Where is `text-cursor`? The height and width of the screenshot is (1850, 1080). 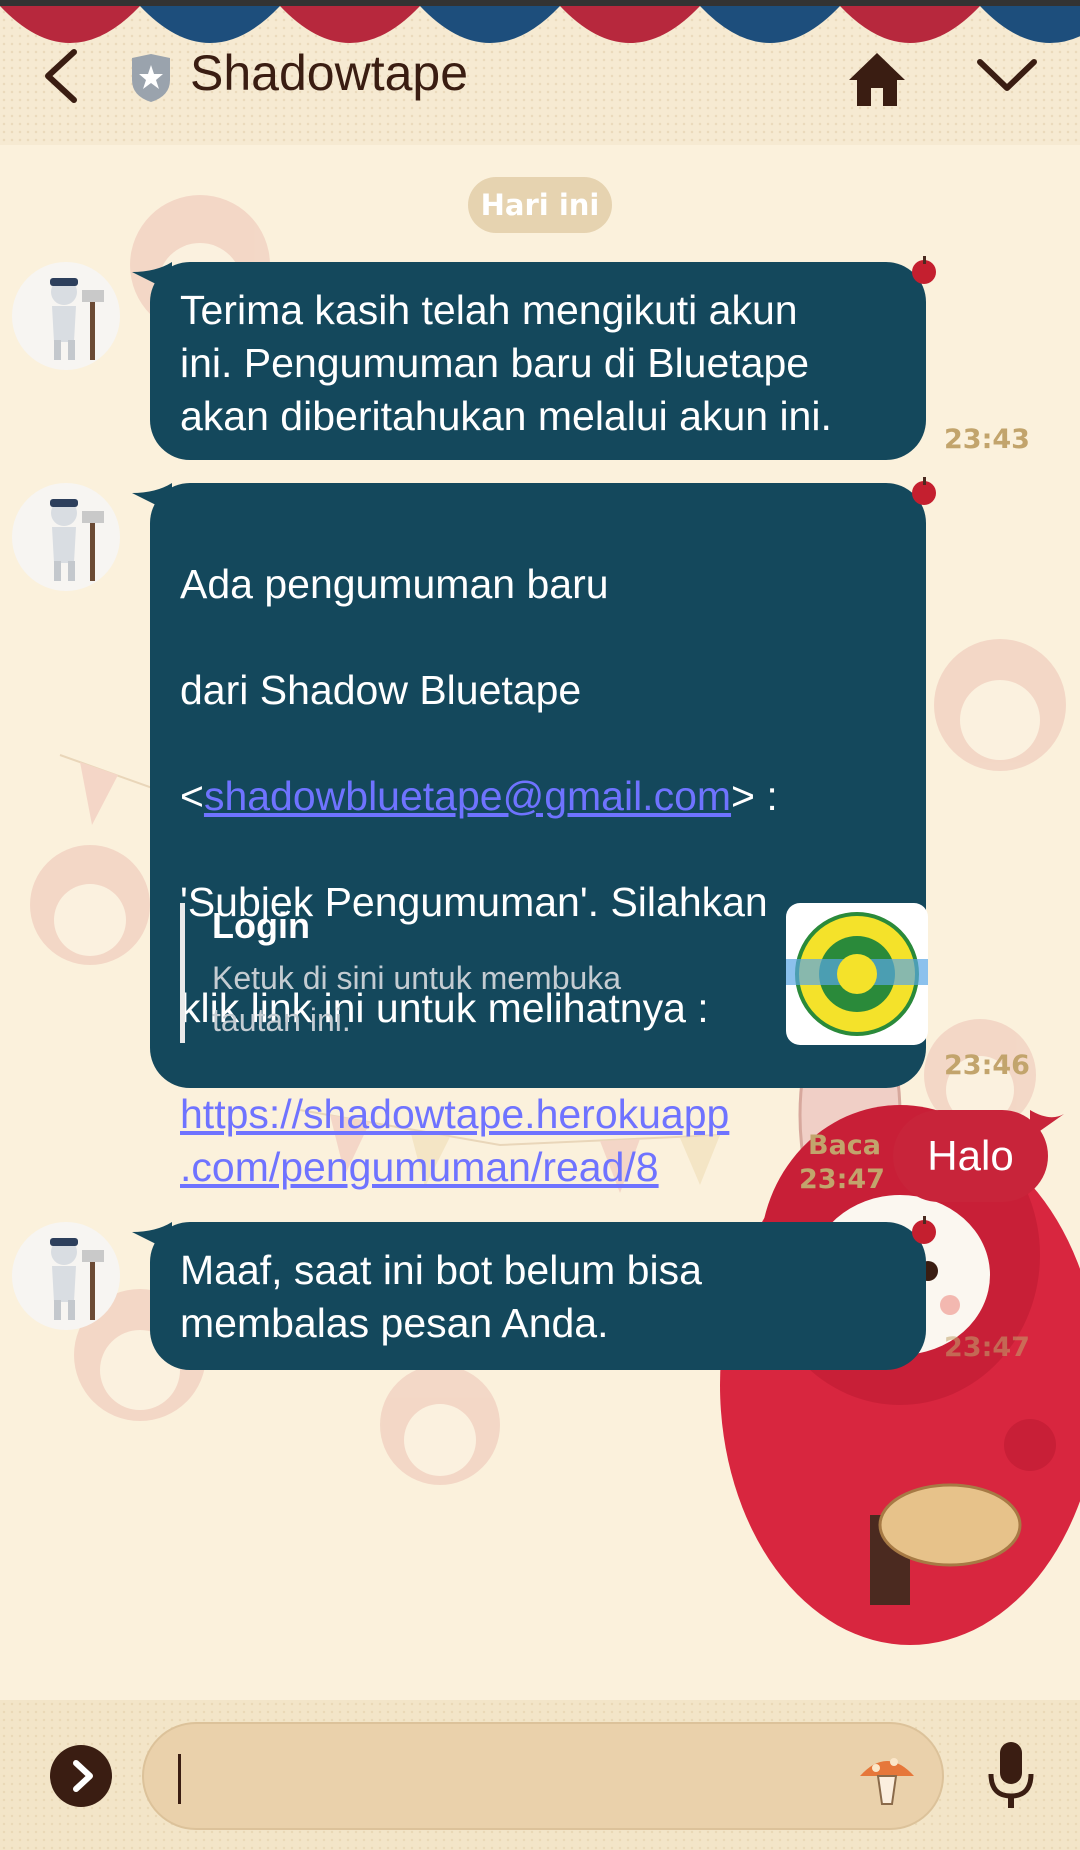 text-cursor is located at coordinates (179, 1779).